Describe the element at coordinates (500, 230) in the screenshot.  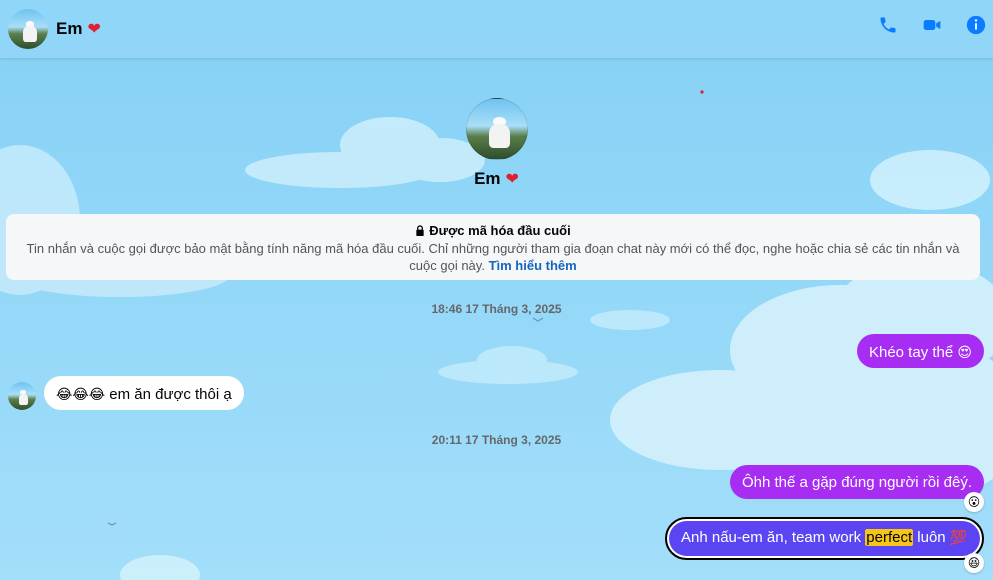
I see `encryption-title: Được mã hóa đầu cuối` at that location.